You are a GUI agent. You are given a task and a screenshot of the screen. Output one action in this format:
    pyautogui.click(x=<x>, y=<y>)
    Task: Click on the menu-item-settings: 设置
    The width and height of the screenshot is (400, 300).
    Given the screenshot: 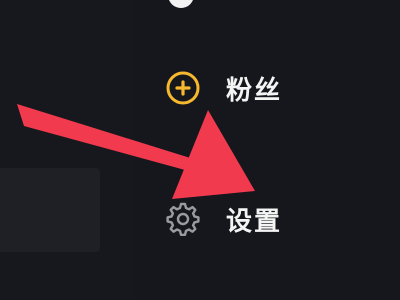 What is the action you would take?
    pyautogui.click(x=278, y=219)
    